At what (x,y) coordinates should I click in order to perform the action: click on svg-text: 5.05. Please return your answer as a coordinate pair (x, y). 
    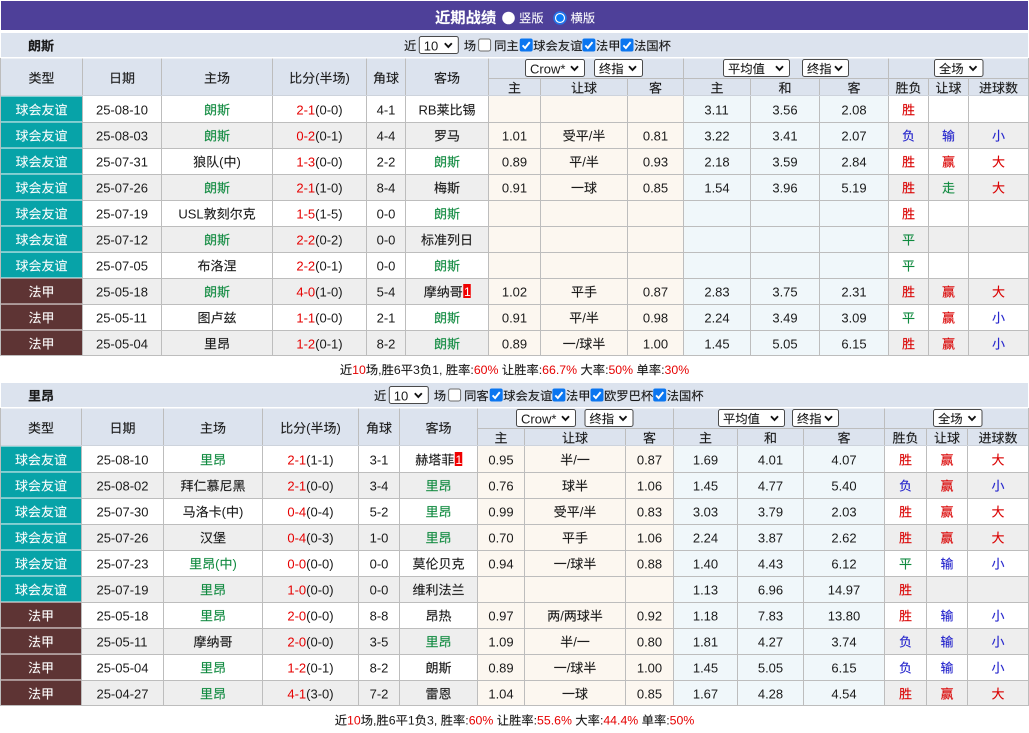
    Looking at the image, I should click on (770, 667).